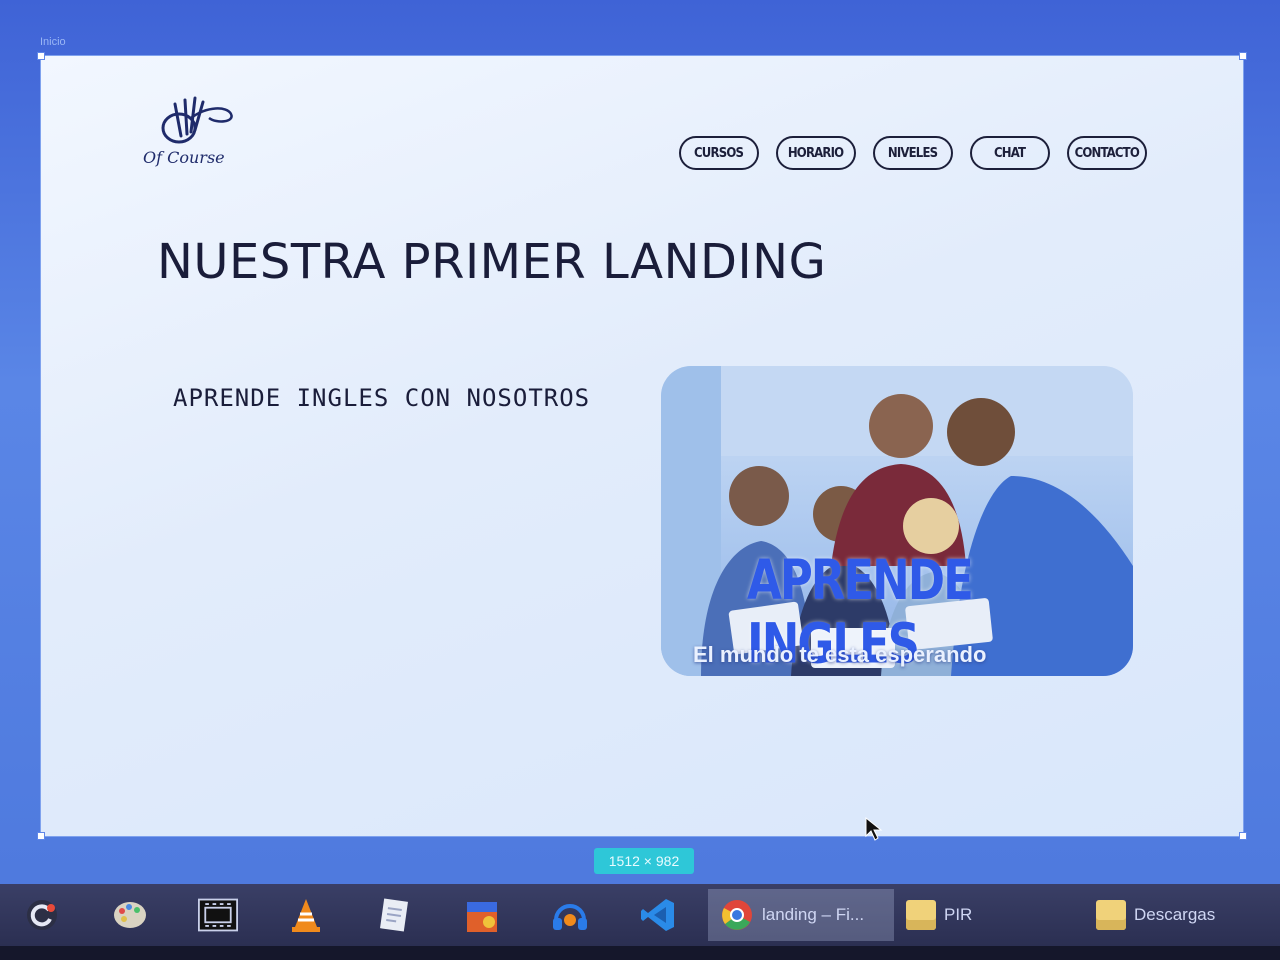  Describe the element at coordinates (130, 915) in the screenshot. I see `paint-palette-icon` at that location.